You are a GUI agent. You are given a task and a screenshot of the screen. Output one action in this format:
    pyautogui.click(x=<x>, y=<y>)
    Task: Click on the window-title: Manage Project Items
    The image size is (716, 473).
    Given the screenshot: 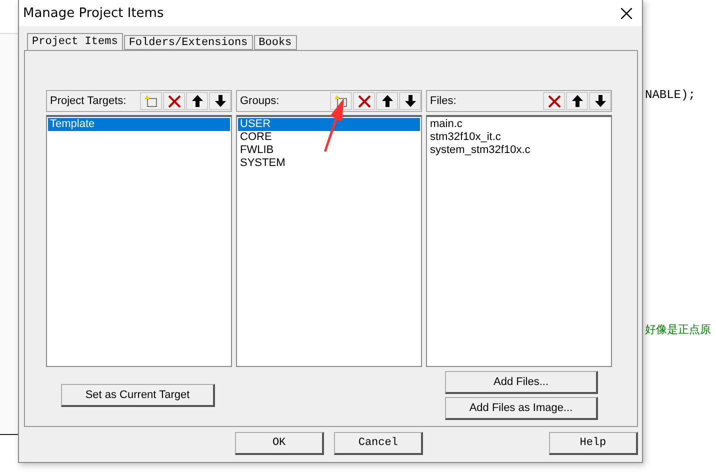 What is the action you would take?
    pyautogui.click(x=93, y=13)
    